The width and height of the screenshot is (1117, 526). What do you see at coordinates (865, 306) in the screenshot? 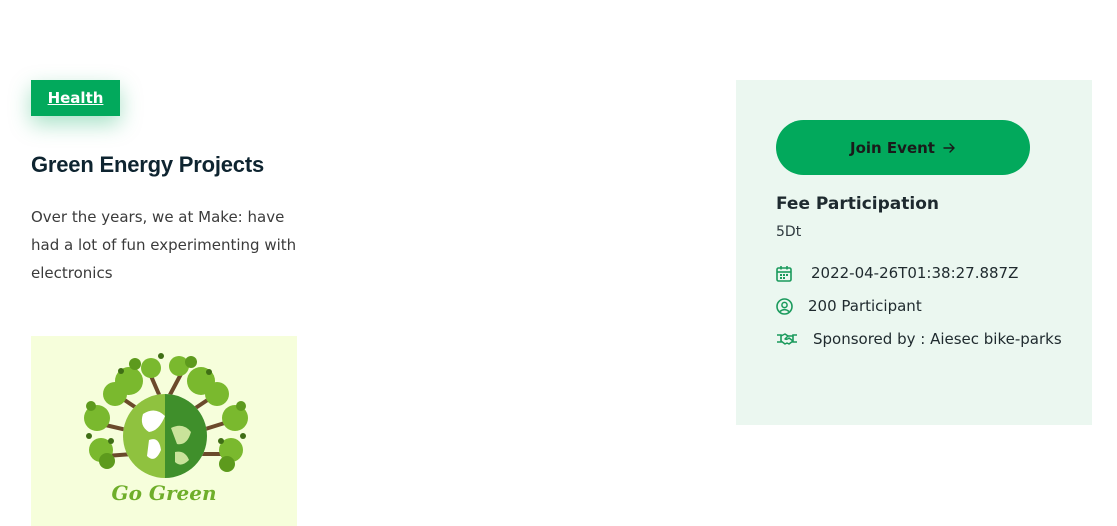
I see `participants-count: 200 Participant` at bounding box center [865, 306].